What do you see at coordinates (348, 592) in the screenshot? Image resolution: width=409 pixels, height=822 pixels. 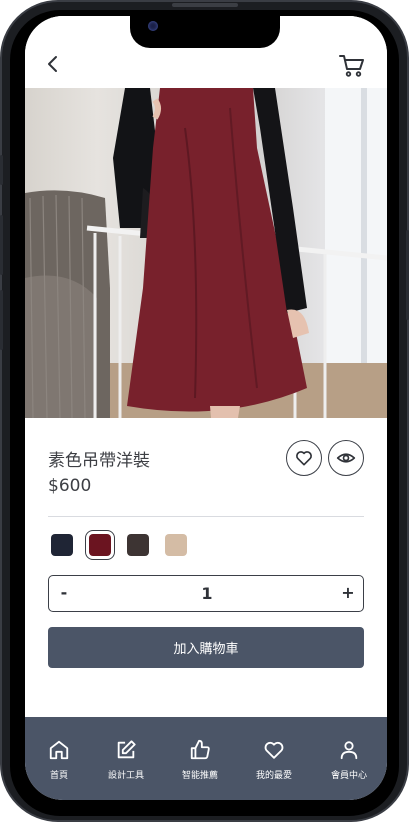 I see `quantity-increase-button: +` at bounding box center [348, 592].